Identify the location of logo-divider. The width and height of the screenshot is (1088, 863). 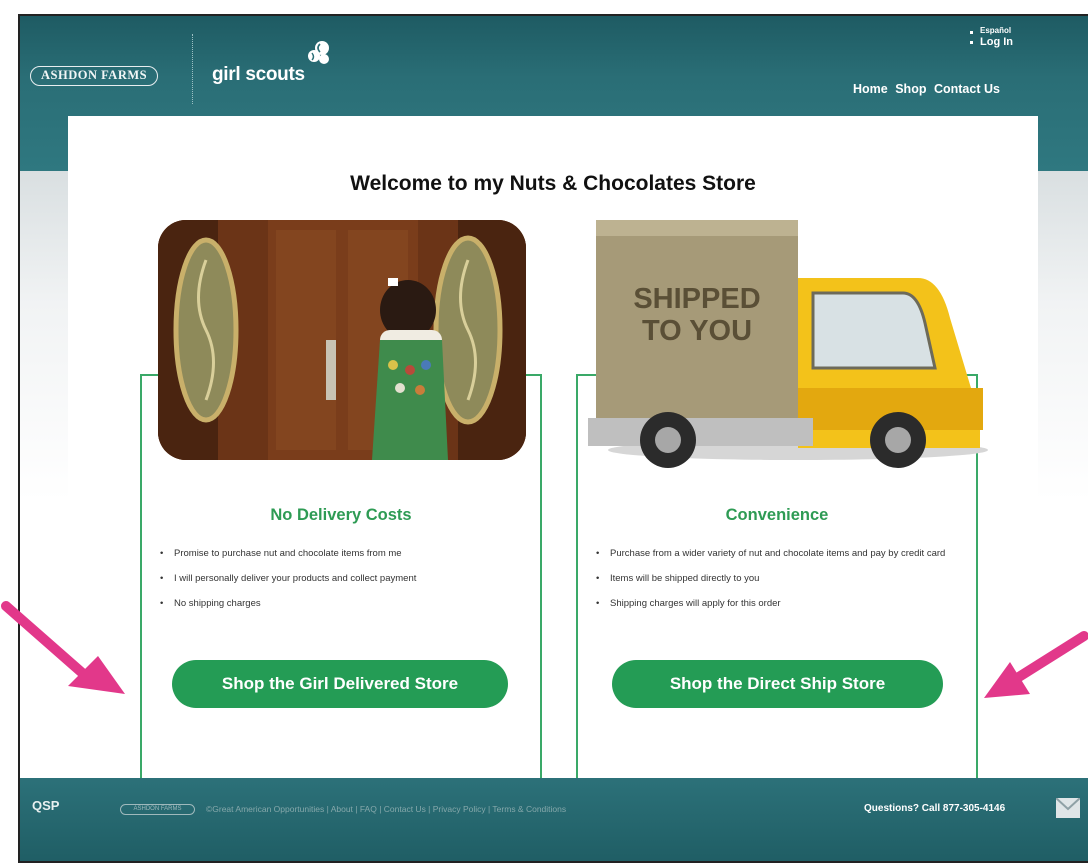
(192, 69).